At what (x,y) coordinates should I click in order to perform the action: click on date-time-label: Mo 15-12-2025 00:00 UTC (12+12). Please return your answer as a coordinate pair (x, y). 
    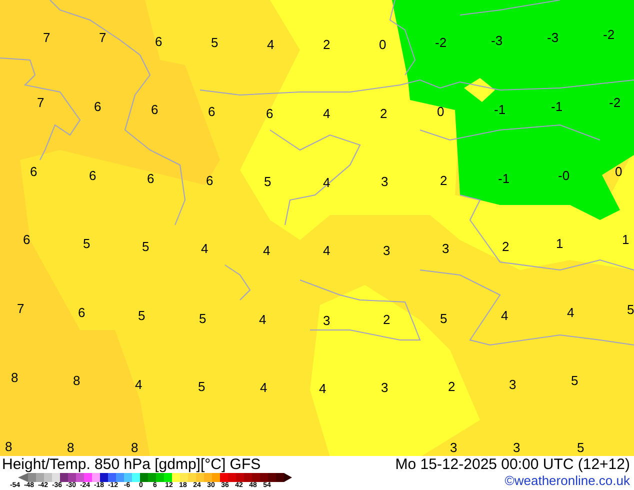
    Looking at the image, I should click on (512, 464).